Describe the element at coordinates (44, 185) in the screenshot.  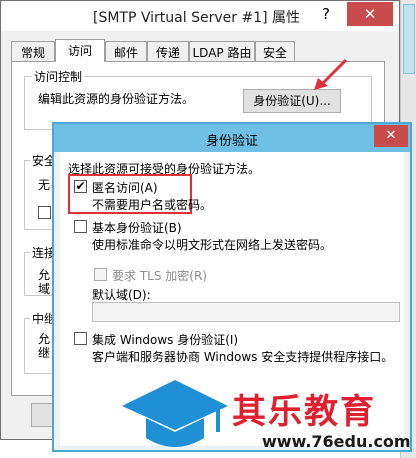
I see `secure-communication-text: 无` at that location.